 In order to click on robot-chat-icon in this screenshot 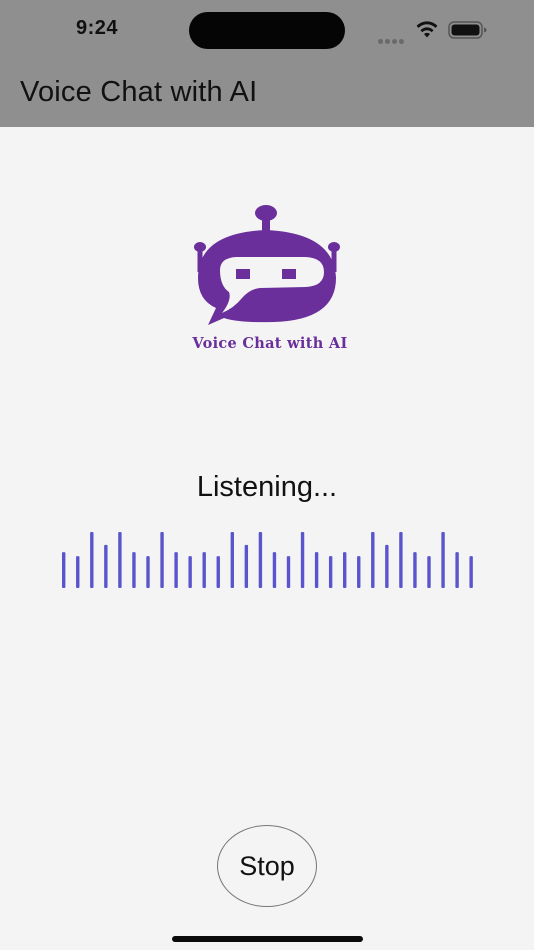, I will do `click(267, 265)`.